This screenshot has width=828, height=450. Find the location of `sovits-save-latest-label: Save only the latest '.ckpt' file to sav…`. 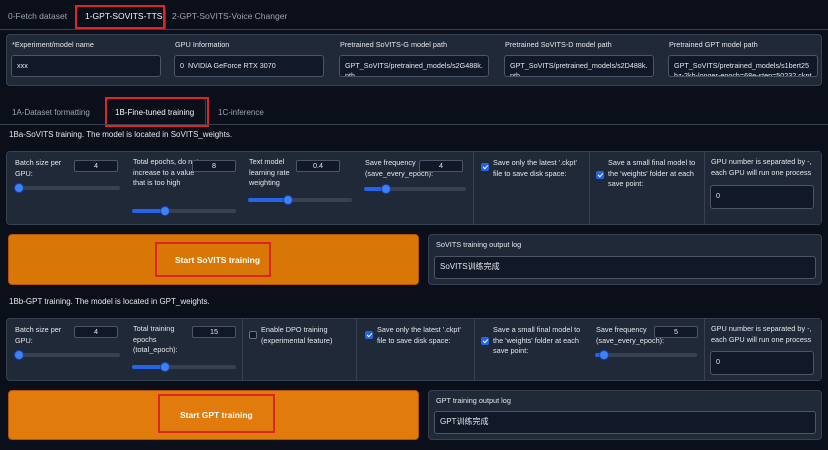

sovits-save-latest-label: Save only the latest '.ckpt' file to sav… is located at coordinates (535, 168).